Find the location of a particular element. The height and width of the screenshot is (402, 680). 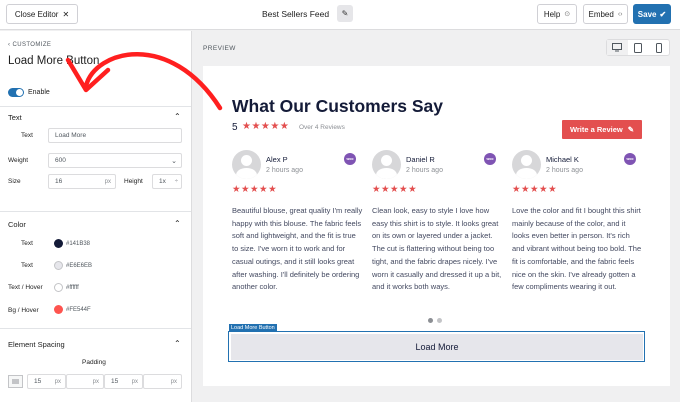

height-input: 1x ÷ is located at coordinates (167, 181).